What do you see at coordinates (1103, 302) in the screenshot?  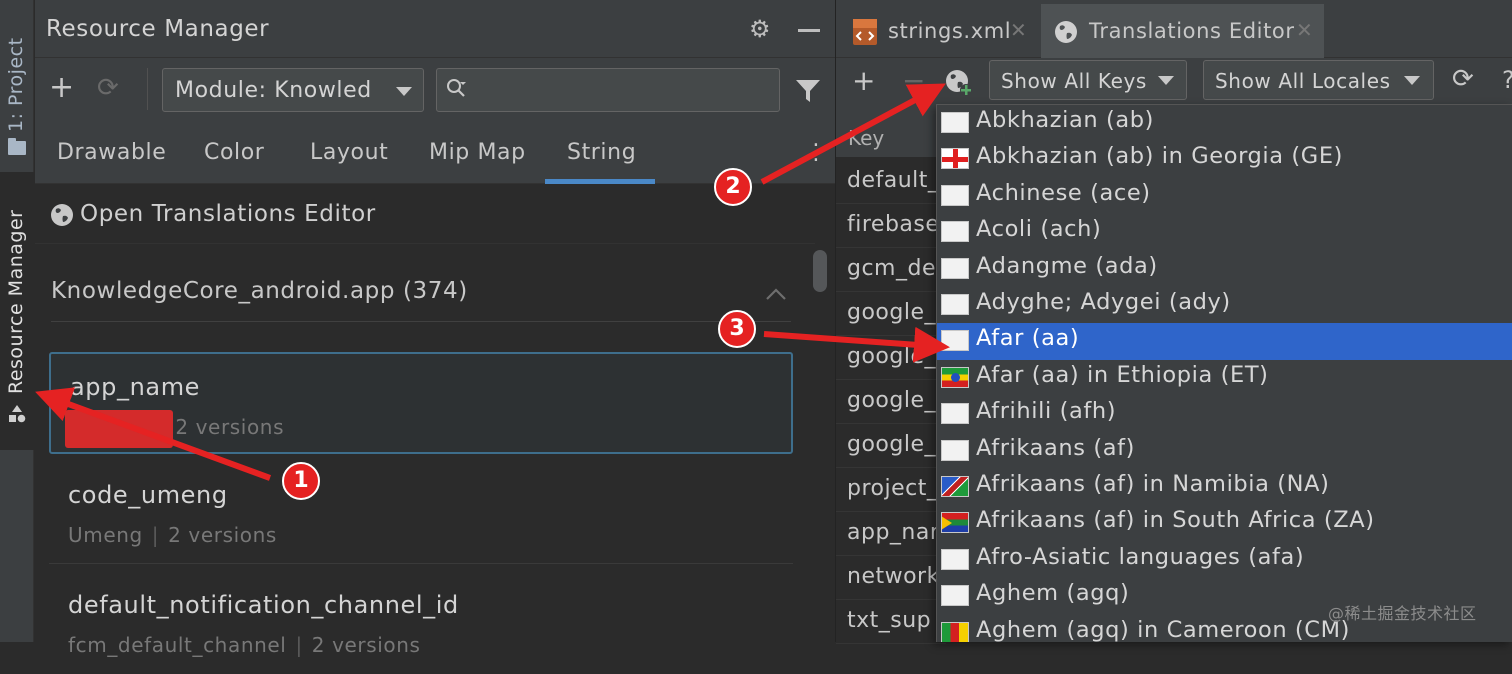 I see `locale-label: Adyghe; Adygei (ady)` at bounding box center [1103, 302].